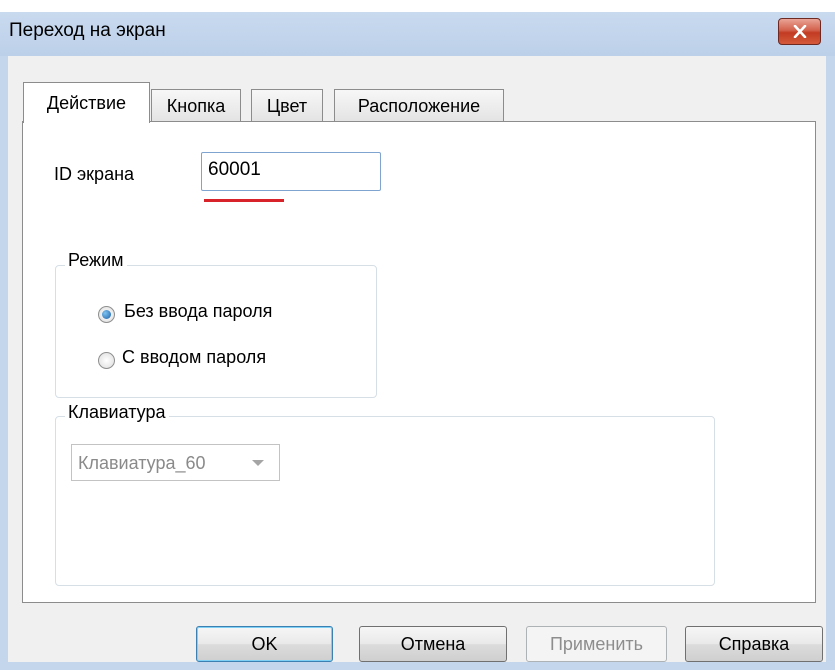 The height and width of the screenshot is (670, 835). I want to click on keyboard-select-value: Клавиатура_60, so click(142, 463).